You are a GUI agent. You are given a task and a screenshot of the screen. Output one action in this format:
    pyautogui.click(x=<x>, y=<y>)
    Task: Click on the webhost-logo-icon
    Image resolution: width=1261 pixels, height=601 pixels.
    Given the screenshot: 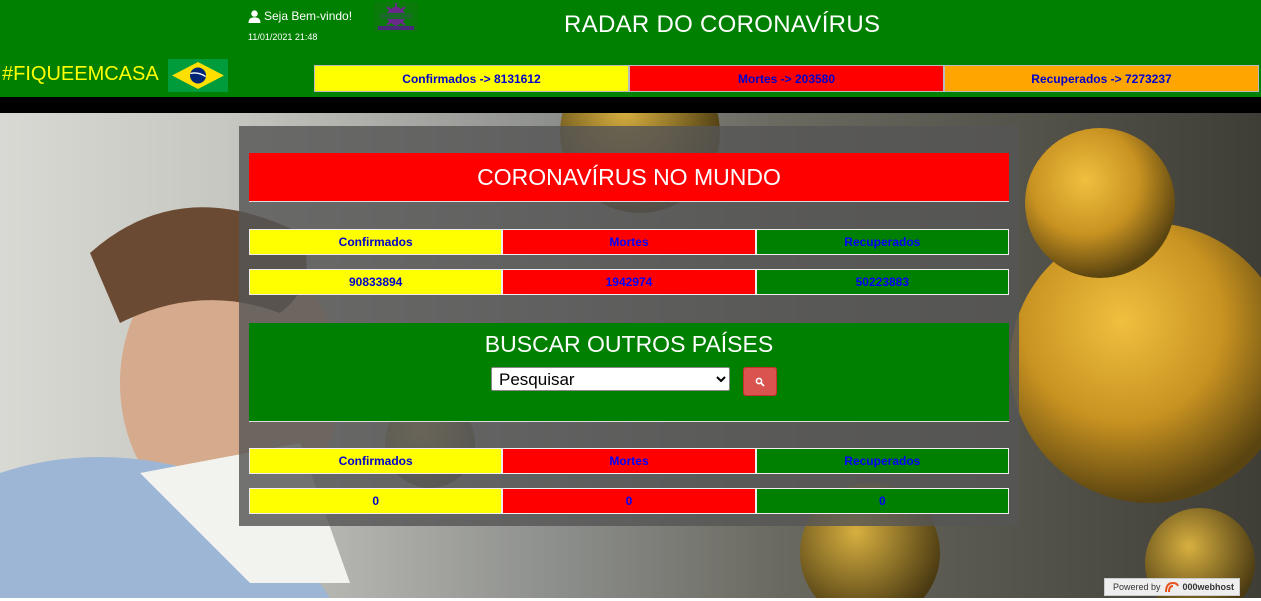 What is the action you would take?
    pyautogui.click(x=1171, y=587)
    